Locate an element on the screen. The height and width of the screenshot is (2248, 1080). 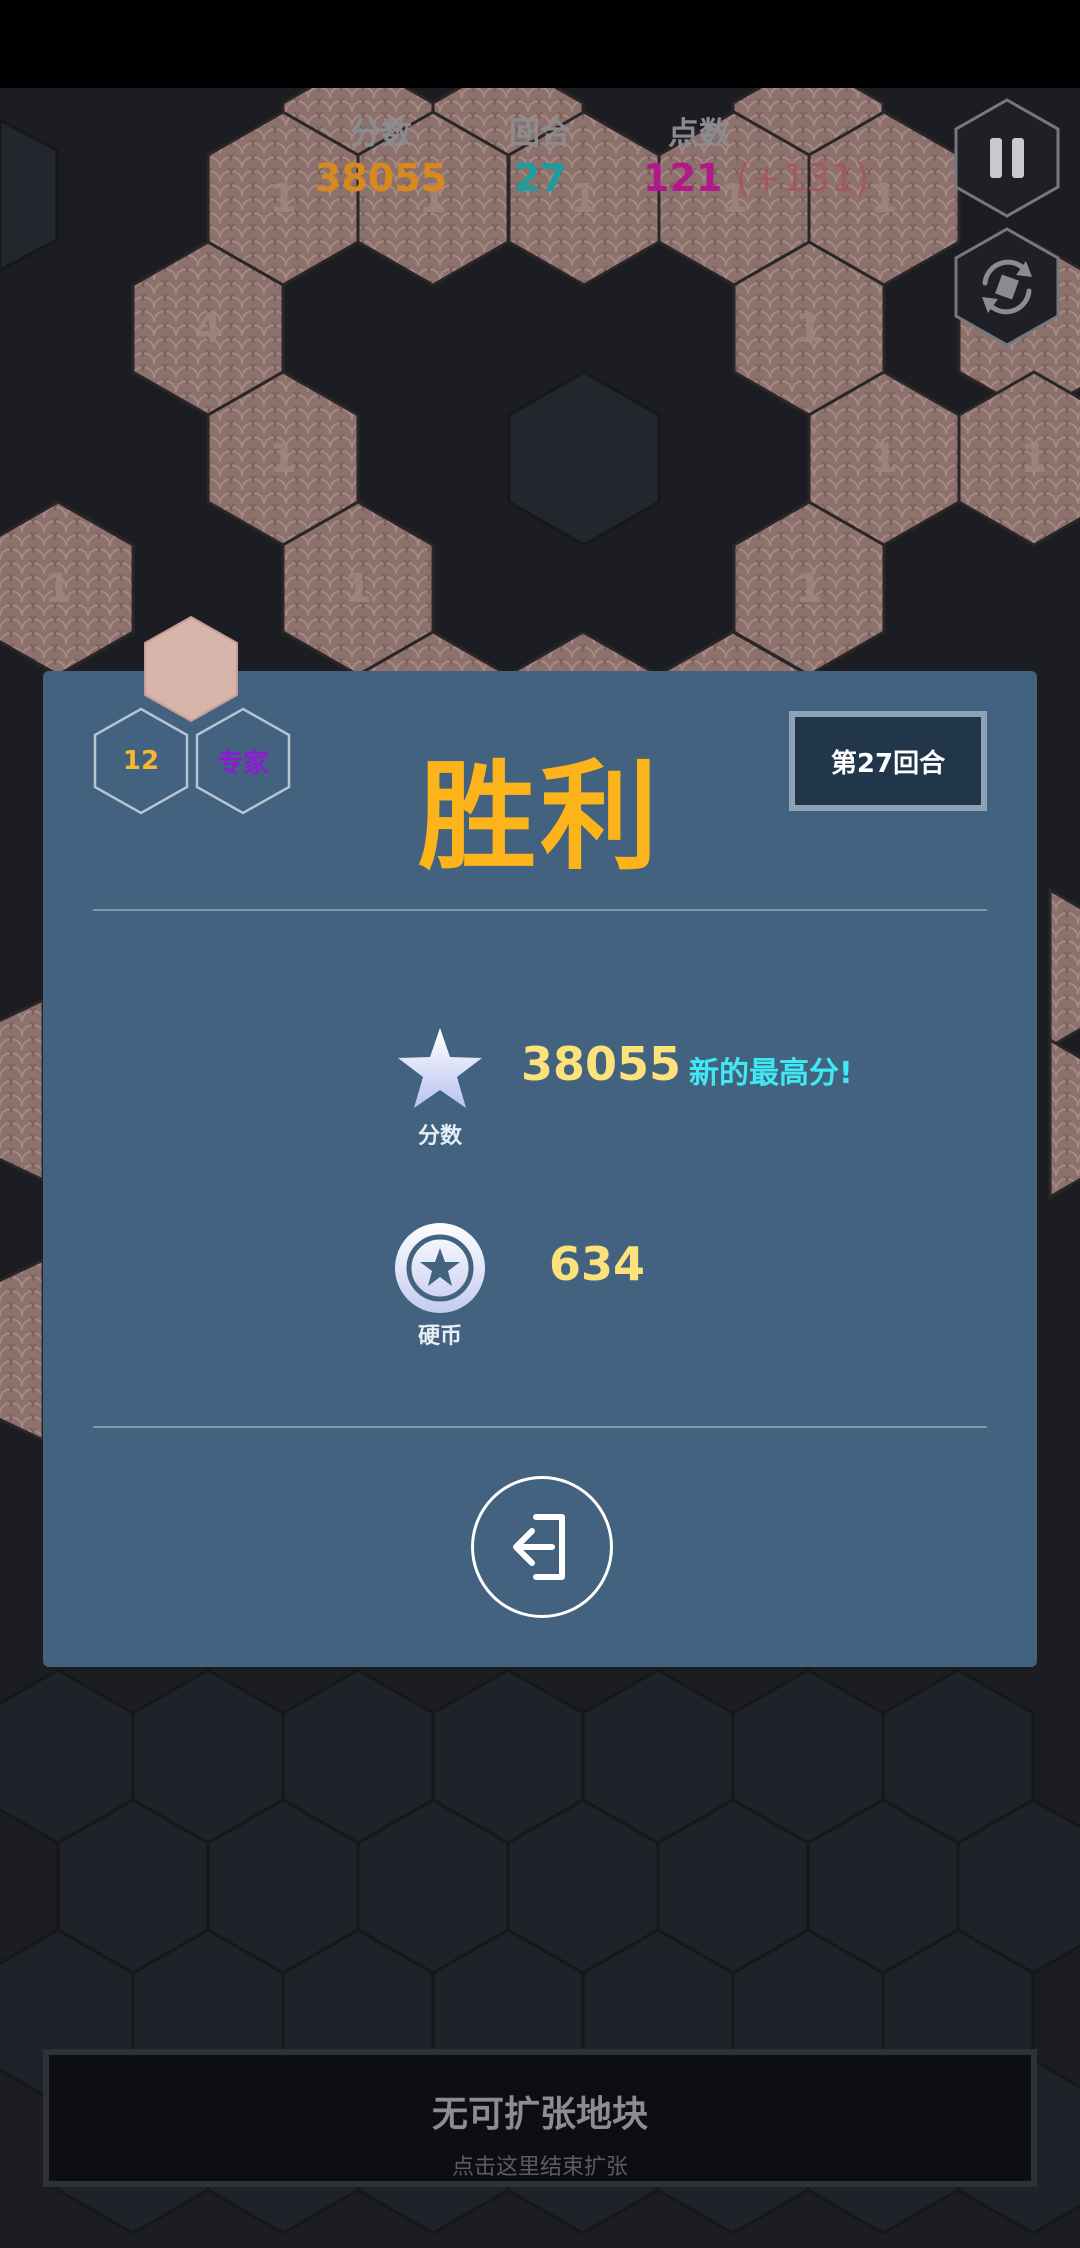
top-divider is located at coordinates (540, 910).